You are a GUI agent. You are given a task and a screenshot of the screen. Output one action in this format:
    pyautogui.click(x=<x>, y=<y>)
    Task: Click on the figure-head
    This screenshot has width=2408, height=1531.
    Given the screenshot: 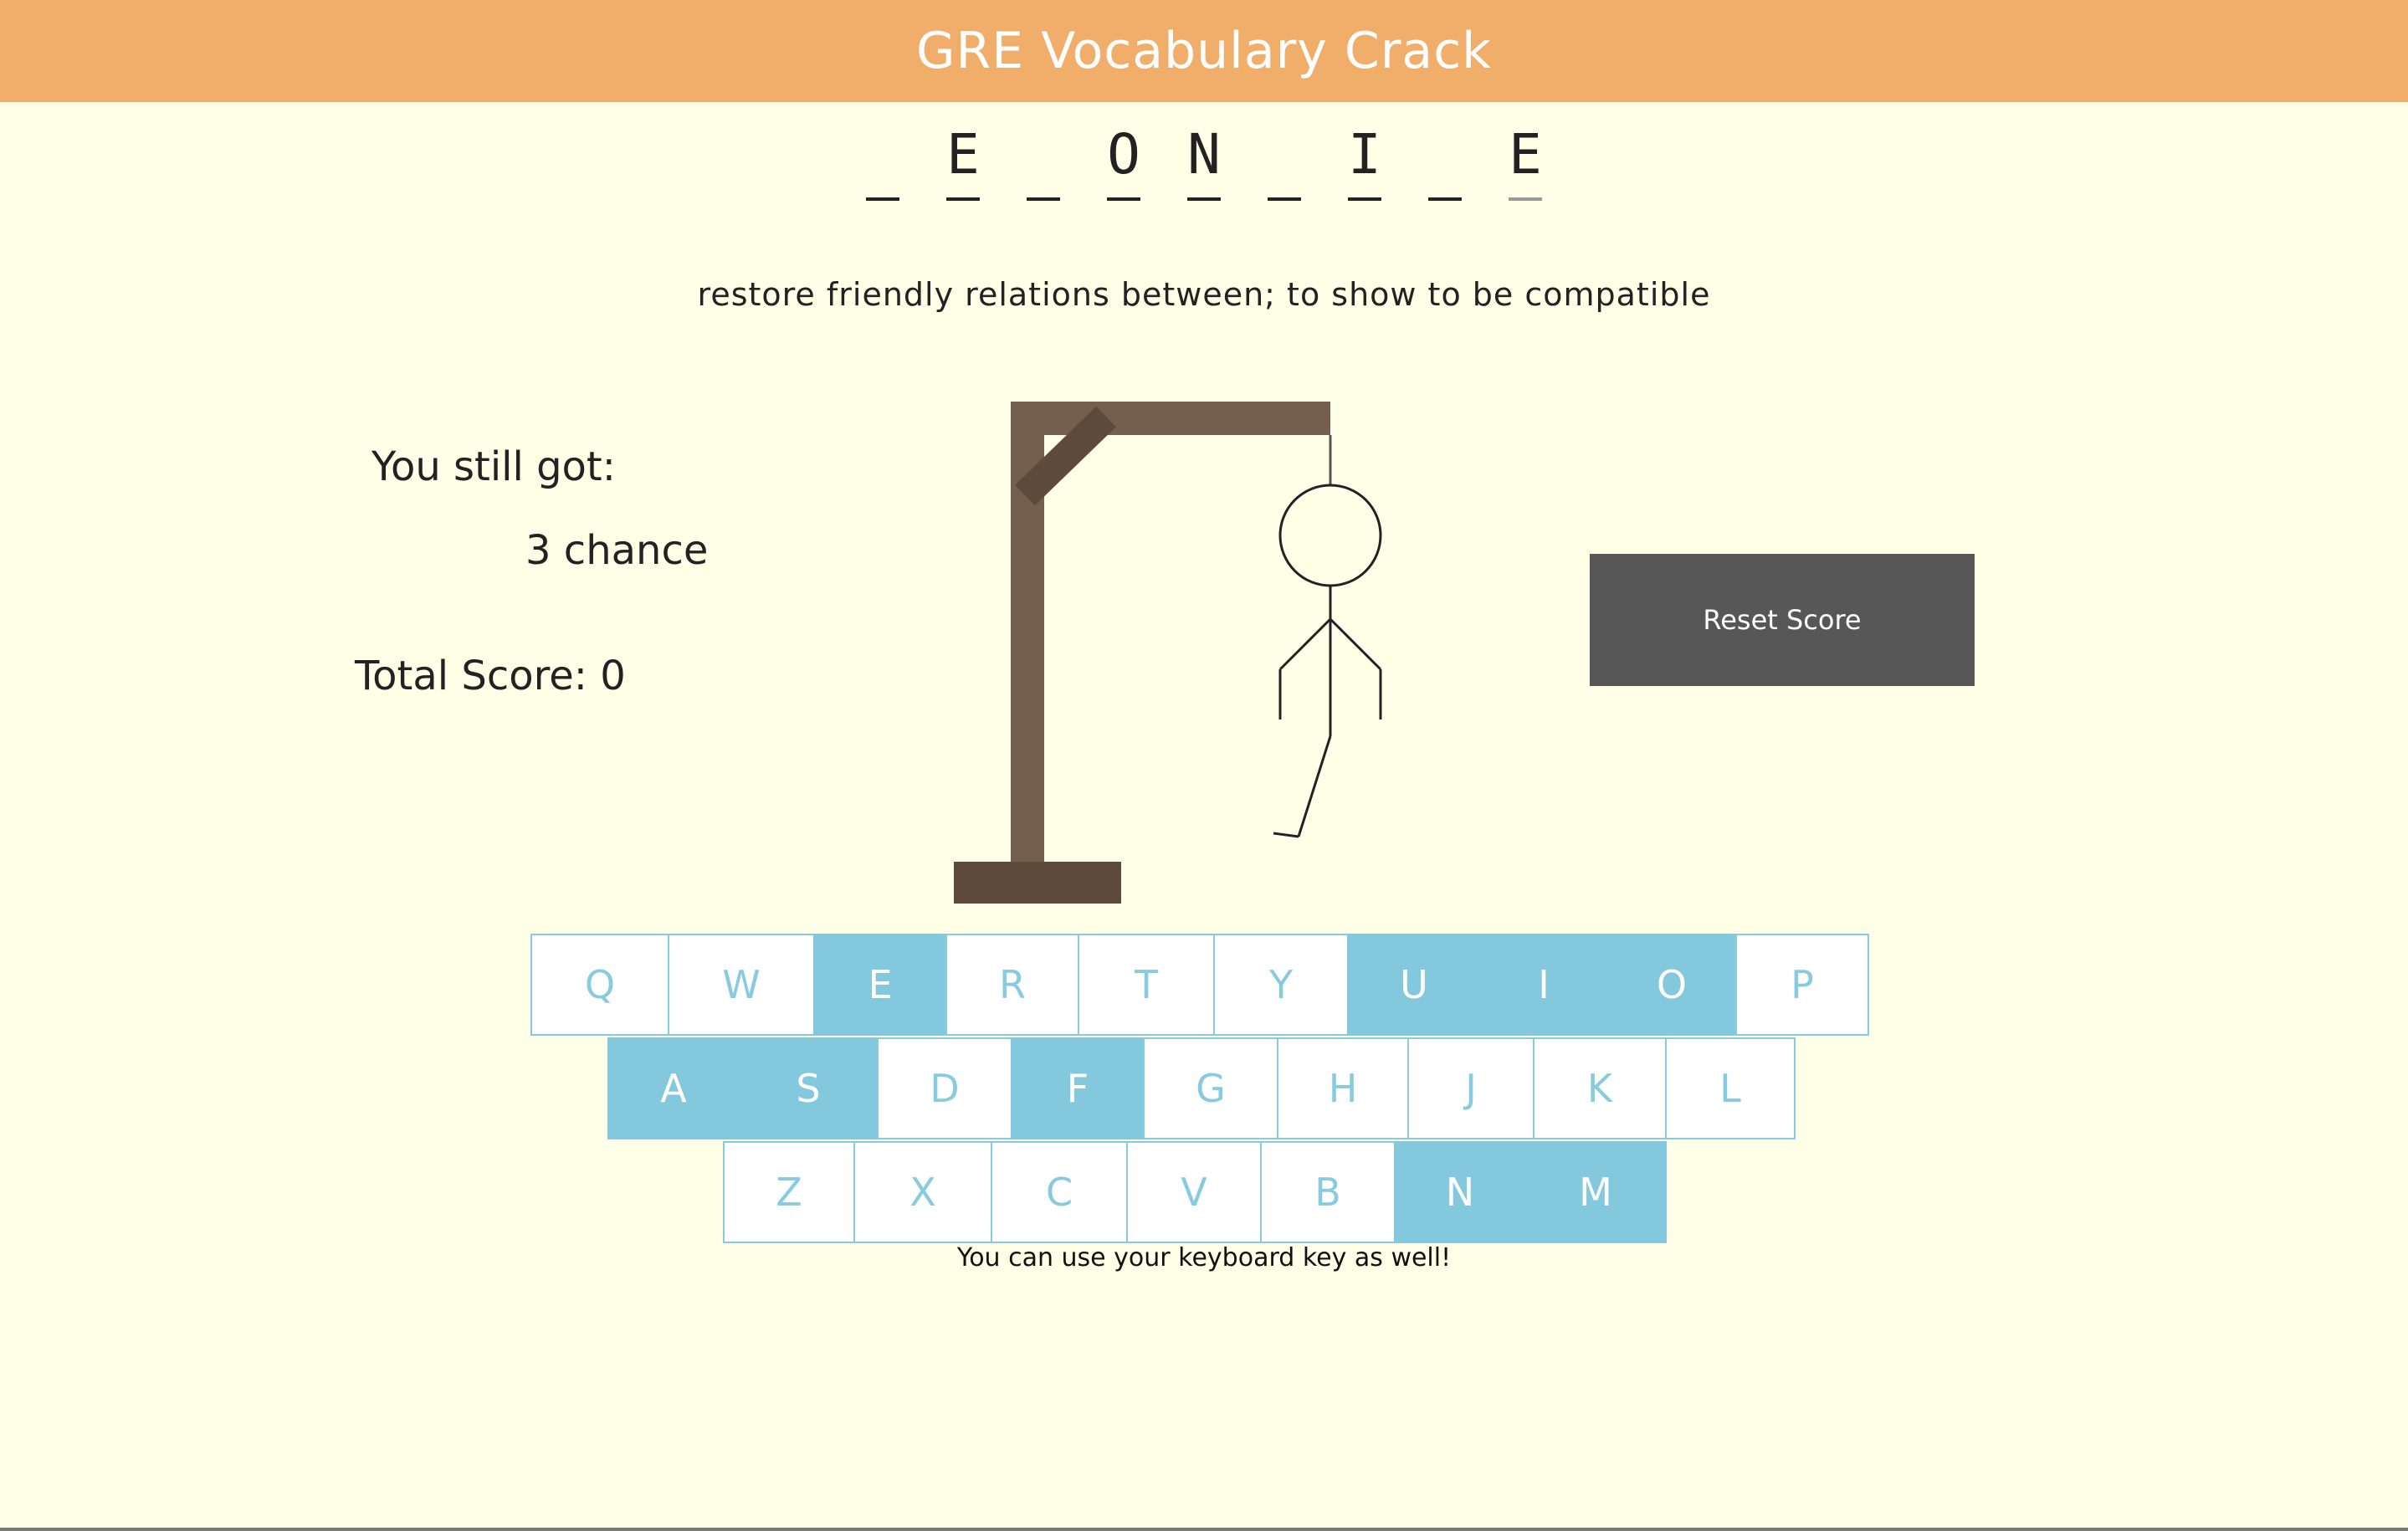 What is the action you would take?
    pyautogui.click(x=1330, y=535)
    